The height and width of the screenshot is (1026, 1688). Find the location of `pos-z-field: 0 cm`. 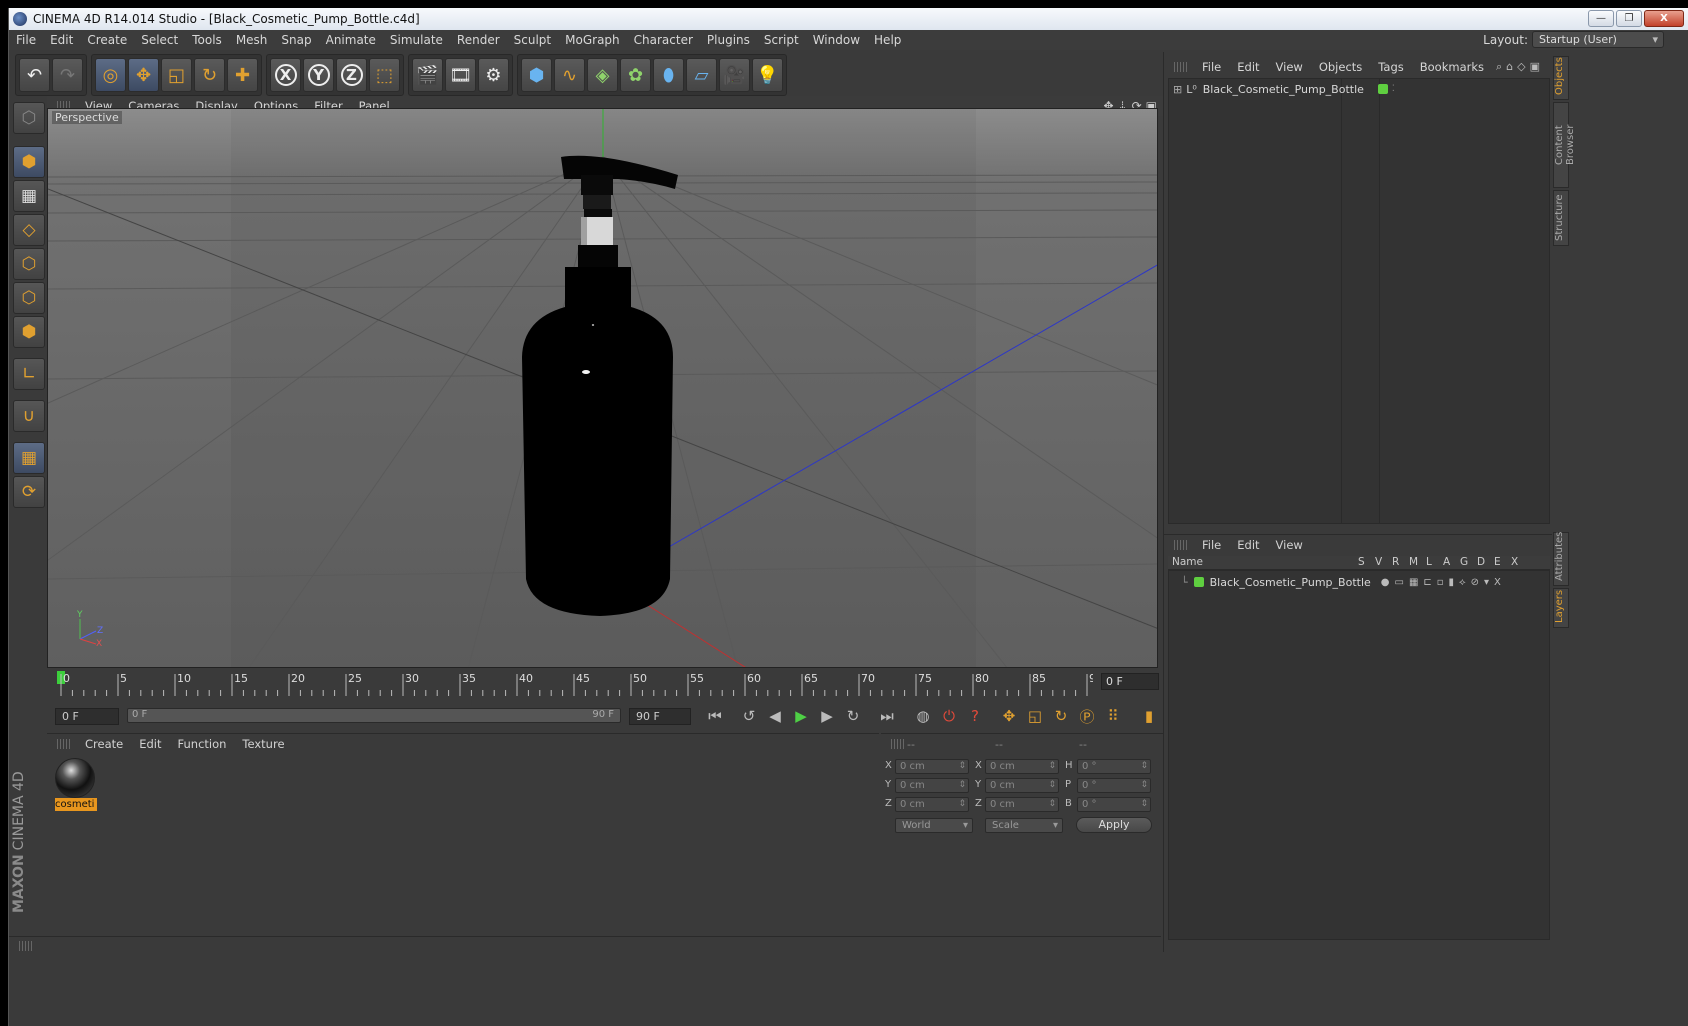

pos-z-field: 0 cm is located at coordinates (932, 804).